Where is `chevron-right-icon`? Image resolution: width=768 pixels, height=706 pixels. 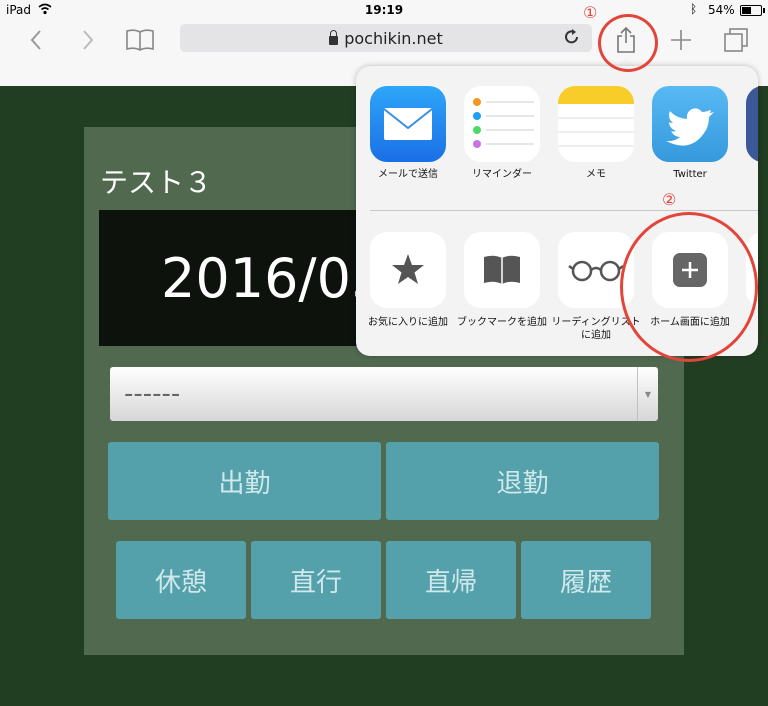
chevron-right-icon is located at coordinates (88, 40).